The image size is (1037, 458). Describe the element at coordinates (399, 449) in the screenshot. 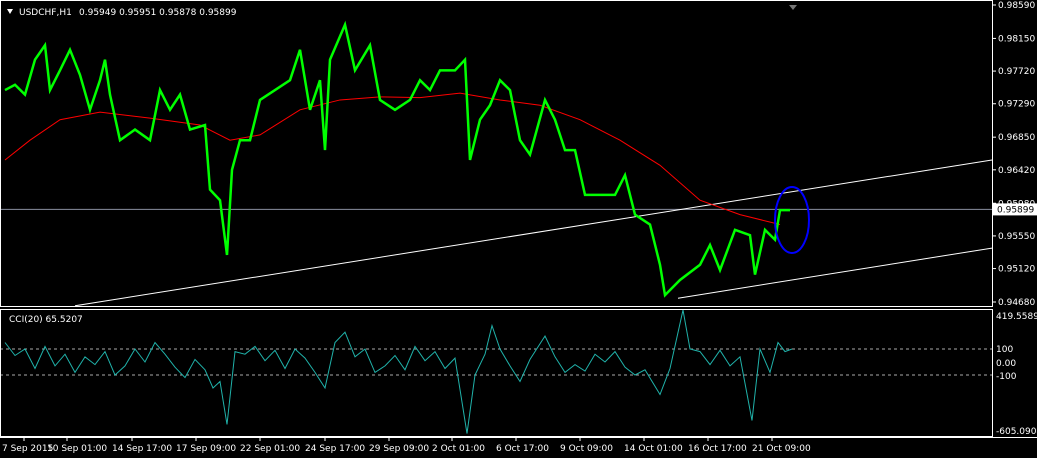

I see `time-tick-label: 29 Sep 09:00` at that location.